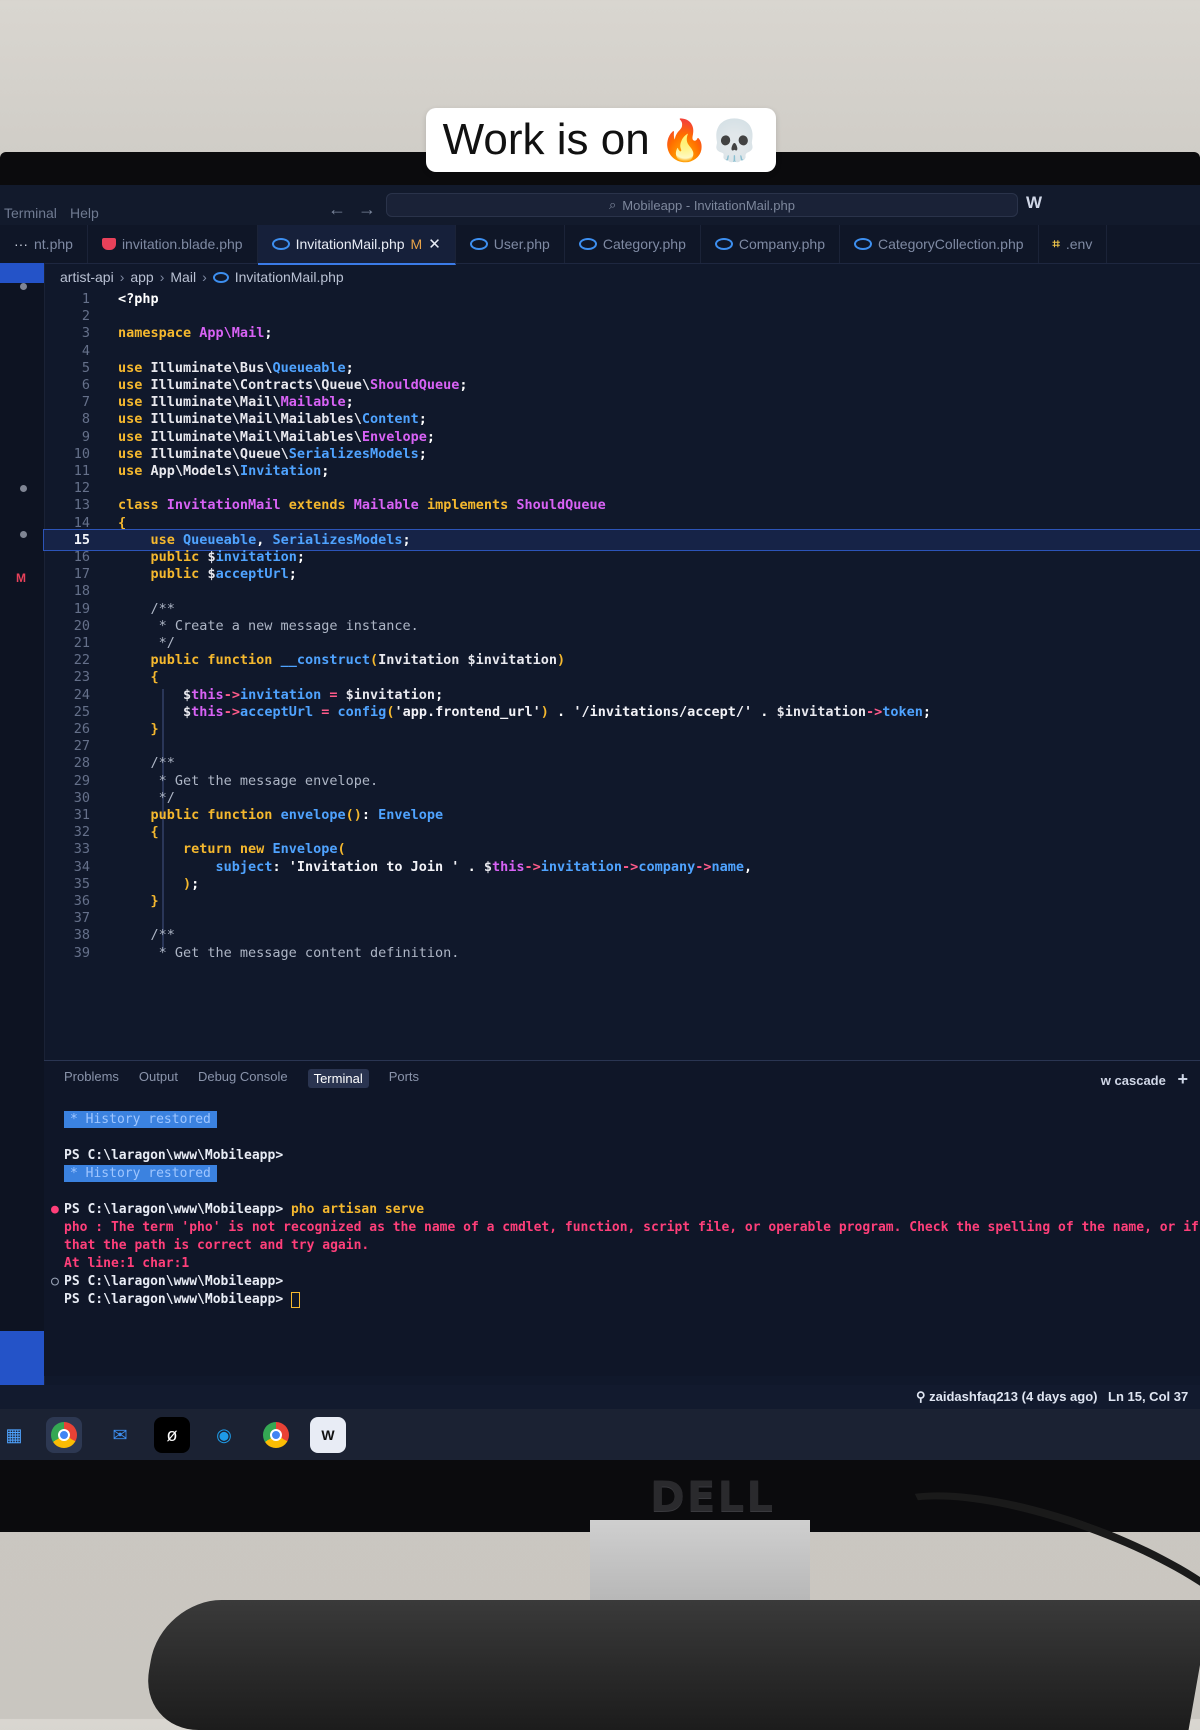 The width and height of the screenshot is (1200, 1730). What do you see at coordinates (338, 1078) in the screenshot?
I see `tab-terminal: Terminal` at bounding box center [338, 1078].